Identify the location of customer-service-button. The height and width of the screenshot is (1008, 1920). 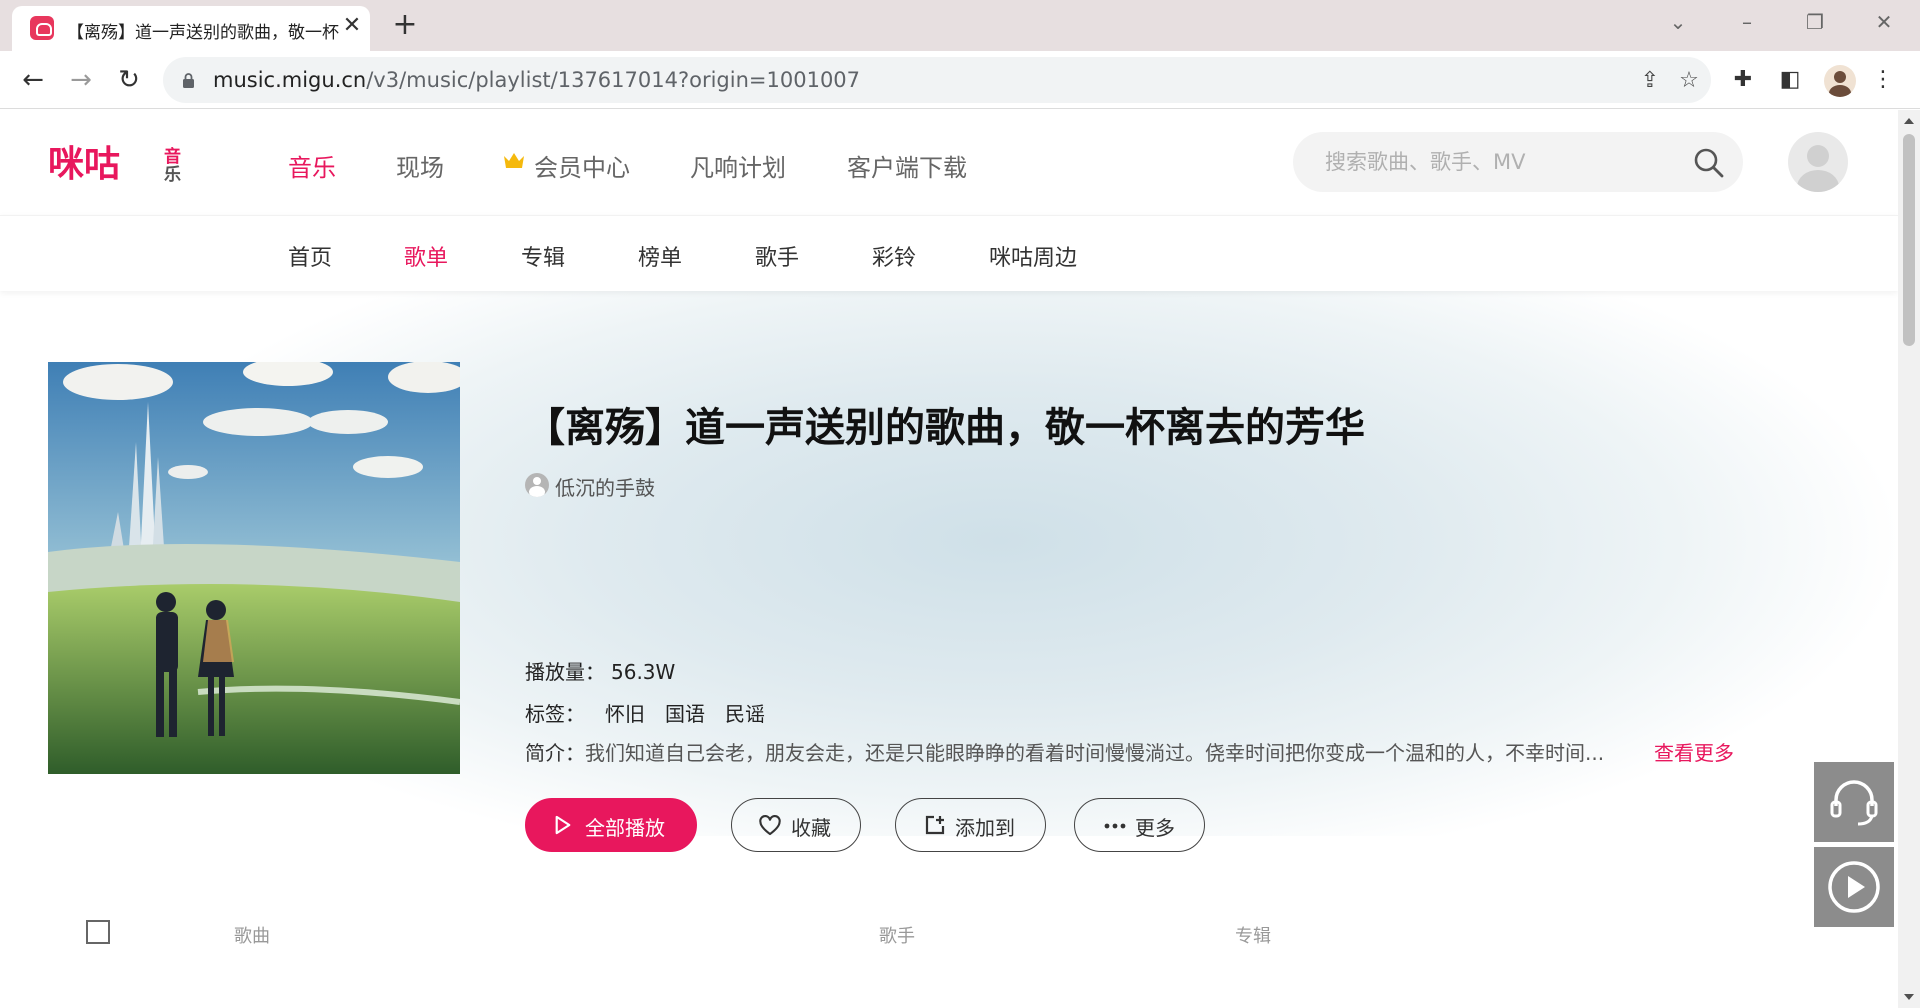
(1854, 802).